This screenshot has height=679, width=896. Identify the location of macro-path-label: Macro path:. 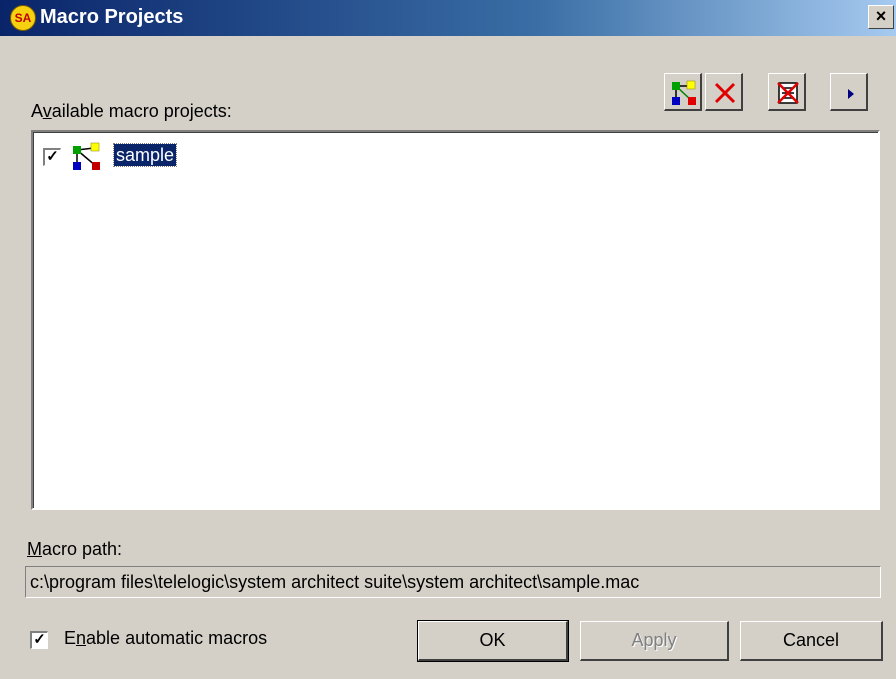
(75, 549).